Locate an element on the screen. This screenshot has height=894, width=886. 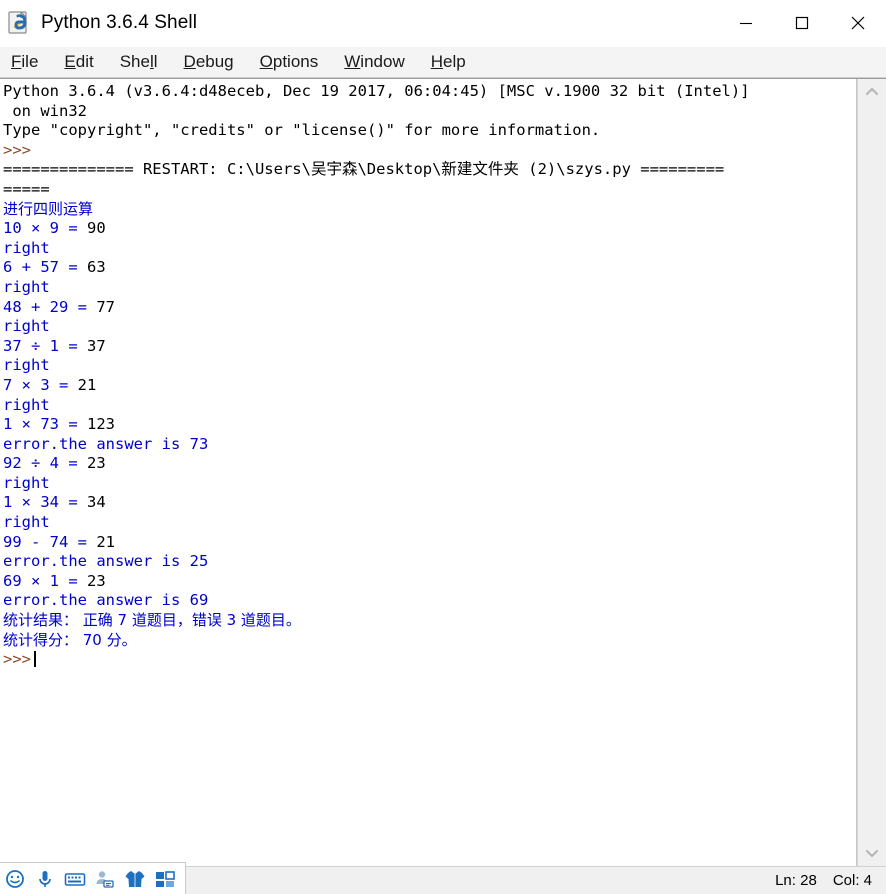
status-column-number: Col: 4 is located at coordinates (852, 880).